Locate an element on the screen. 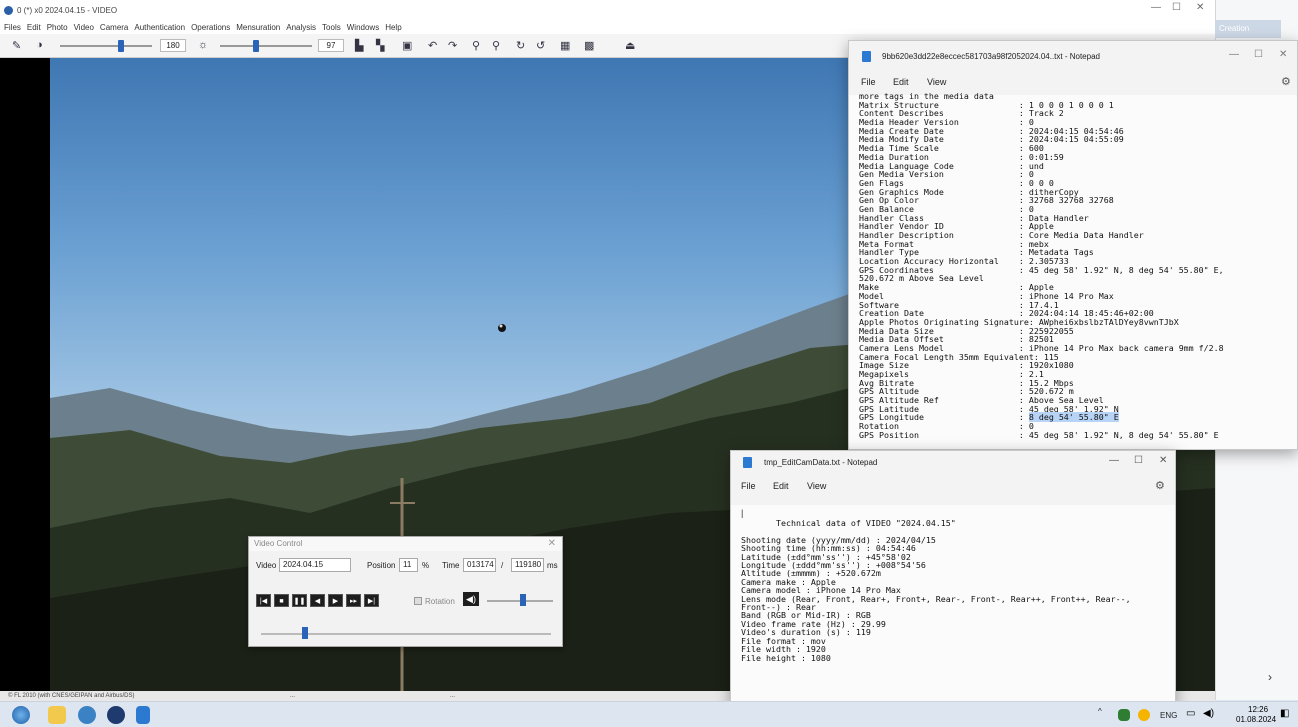 This screenshot has width=1298, height=727. browser-icon is located at coordinates (87, 715).